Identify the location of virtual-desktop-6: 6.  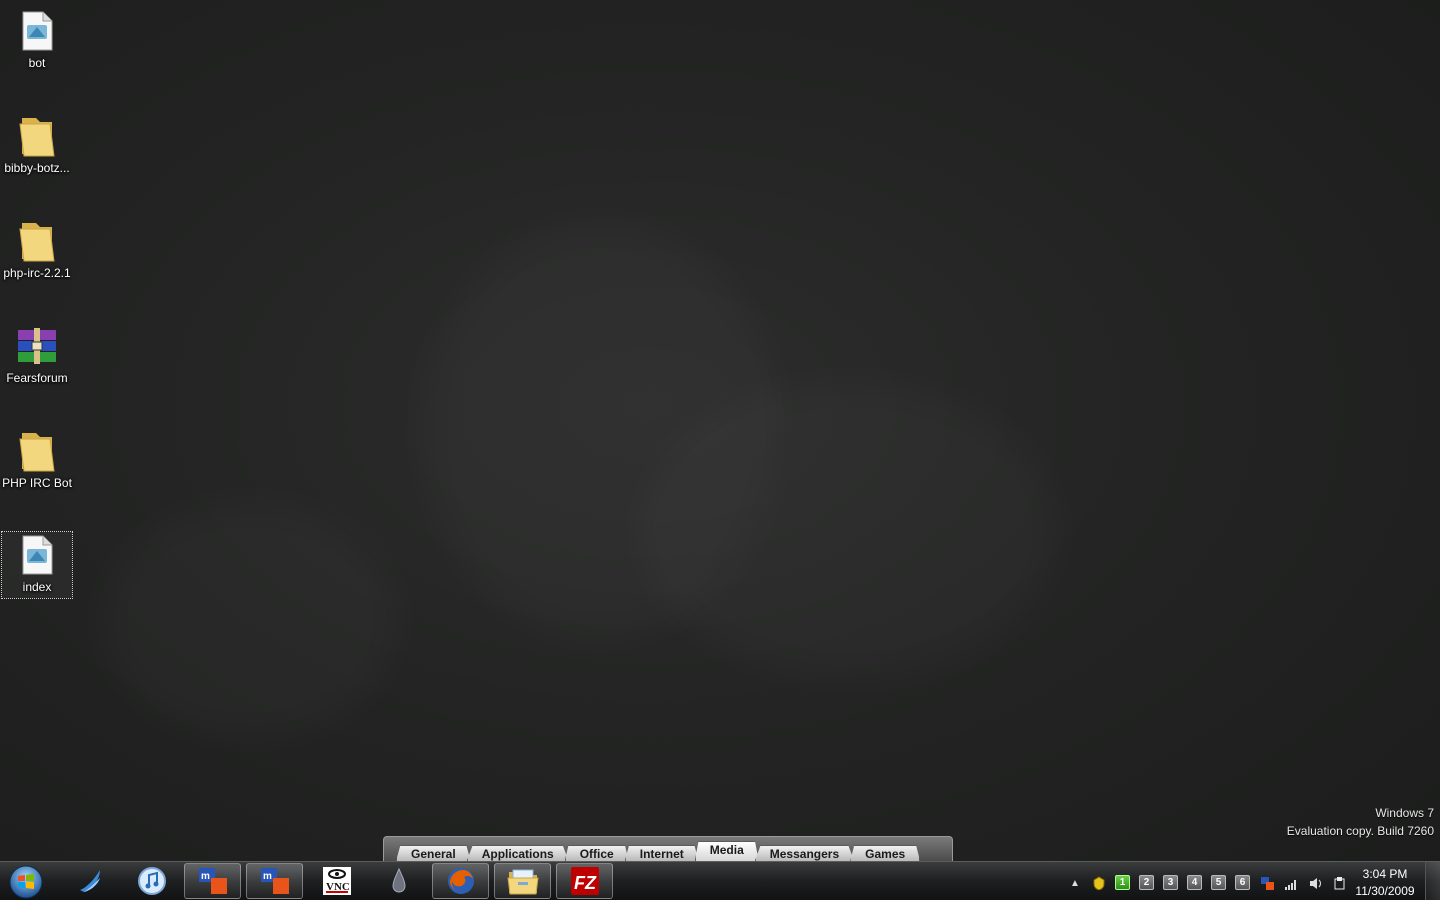
(1242, 882).